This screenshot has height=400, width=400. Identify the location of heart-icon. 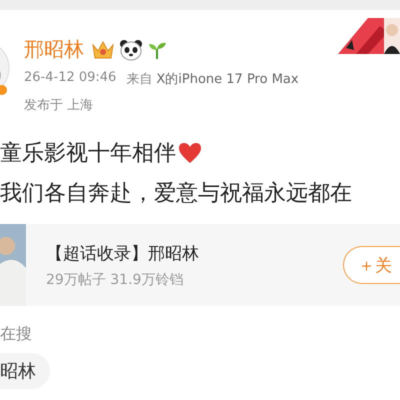
(190, 153).